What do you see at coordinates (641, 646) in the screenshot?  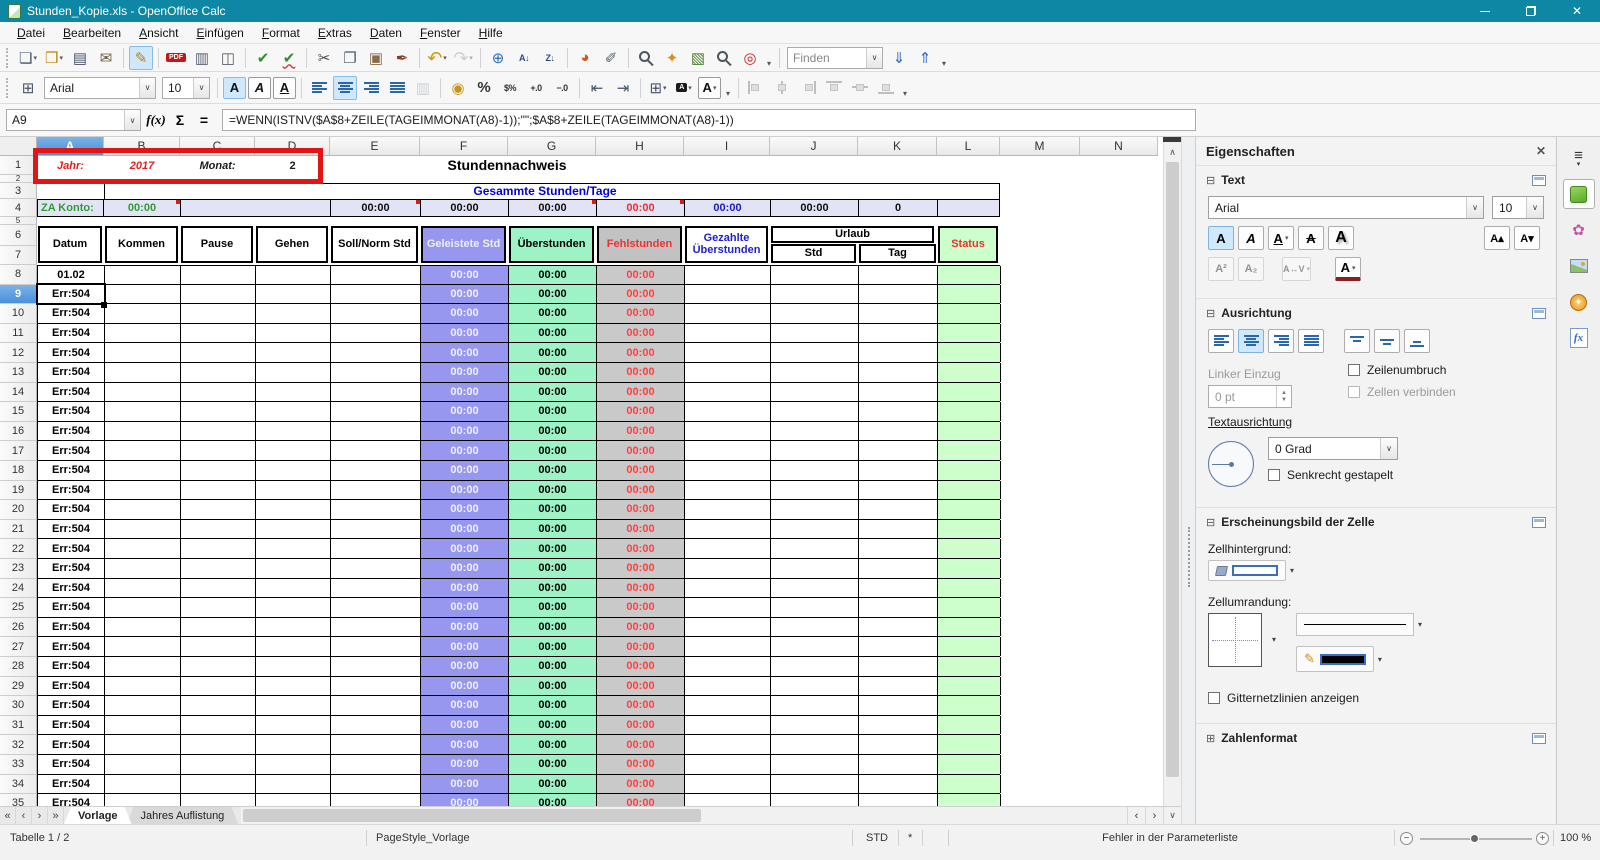 I see `cell-H27: 00:00` at bounding box center [641, 646].